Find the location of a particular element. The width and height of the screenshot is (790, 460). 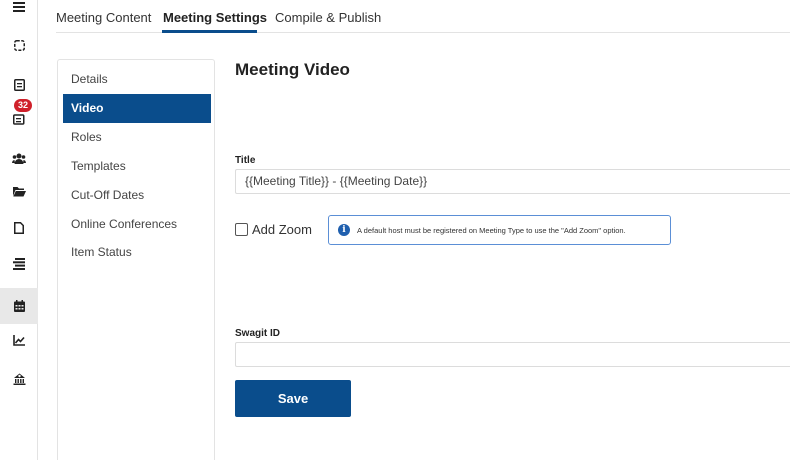

dashboard-icon is located at coordinates (19, 45).